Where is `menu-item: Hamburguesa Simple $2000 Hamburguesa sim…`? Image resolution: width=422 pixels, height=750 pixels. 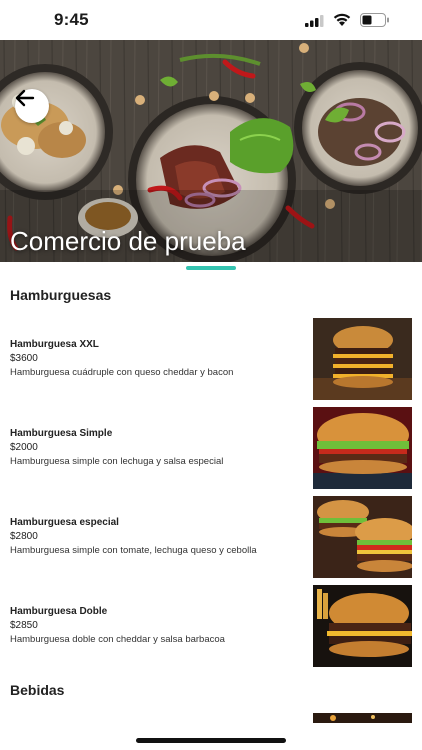 menu-item: Hamburguesa Simple $2000 Hamburguesa sim… is located at coordinates (211, 448).